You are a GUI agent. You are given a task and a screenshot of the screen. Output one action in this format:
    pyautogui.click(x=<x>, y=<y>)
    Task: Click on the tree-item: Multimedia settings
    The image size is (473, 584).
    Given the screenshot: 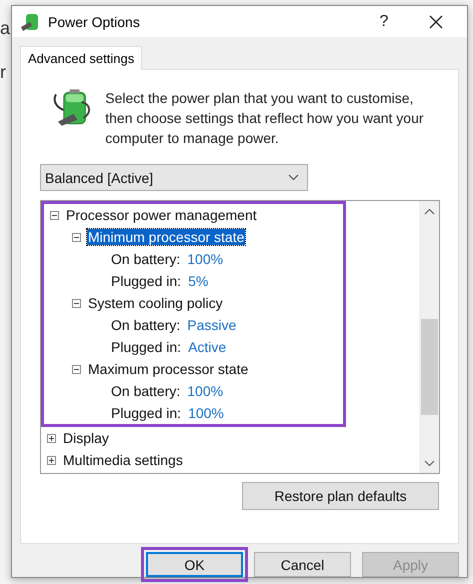 What is the action you would take?
    pyautogui.click(x=123, y=460)
    